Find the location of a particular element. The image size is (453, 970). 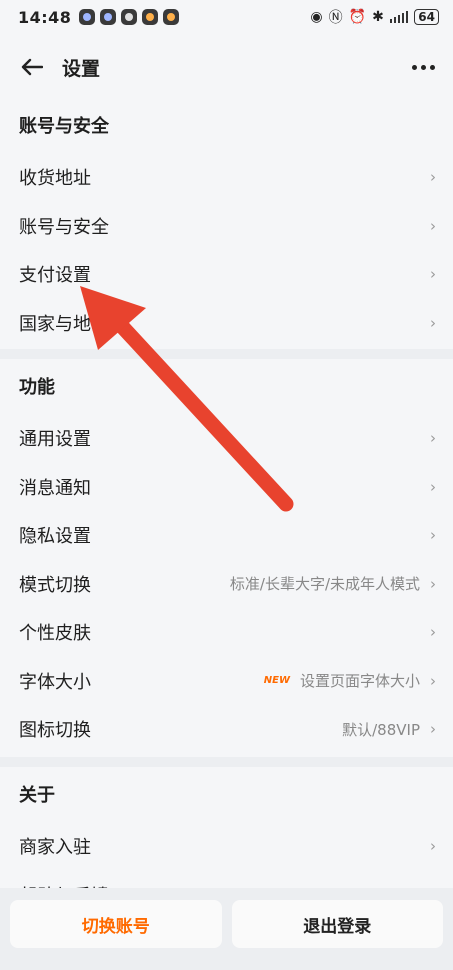

row-label: 账号与安全 is located at coordinates (64, 227).